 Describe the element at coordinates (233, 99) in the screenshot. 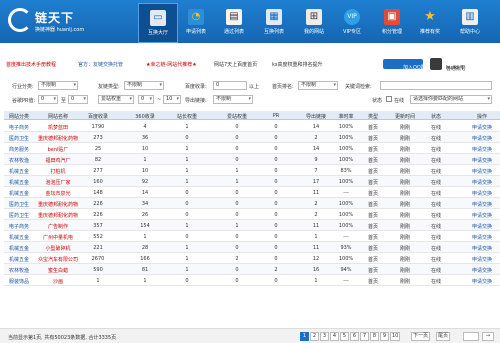

I see `export-select: 不限制` at that location.